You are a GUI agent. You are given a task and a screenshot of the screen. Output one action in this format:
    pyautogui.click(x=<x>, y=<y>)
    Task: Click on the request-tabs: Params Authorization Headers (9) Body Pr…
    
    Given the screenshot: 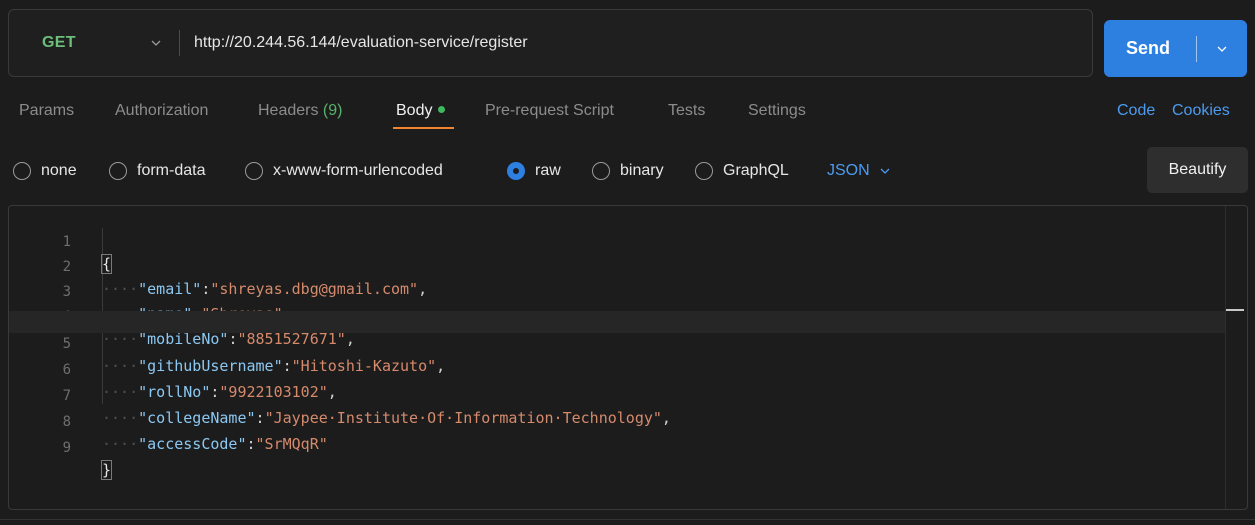 What is the action you would take?
    pyautogui.click(x=627, y=114)
    